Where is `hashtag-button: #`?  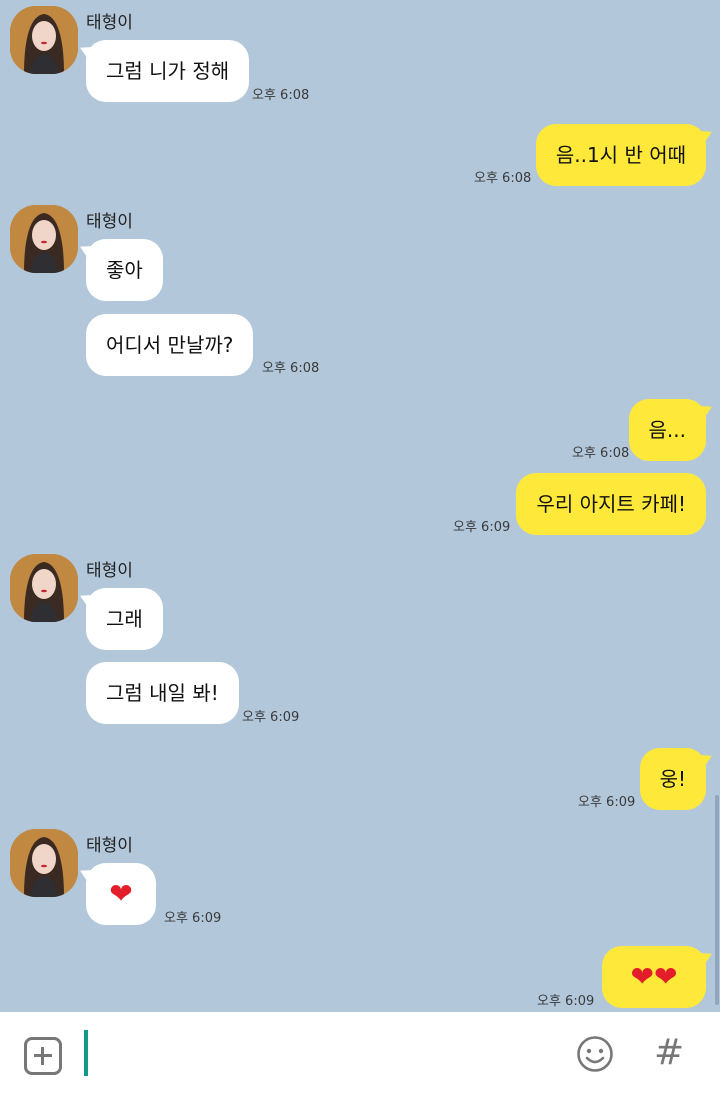 hashtag-button: # is located at coordinates (669, 1053).